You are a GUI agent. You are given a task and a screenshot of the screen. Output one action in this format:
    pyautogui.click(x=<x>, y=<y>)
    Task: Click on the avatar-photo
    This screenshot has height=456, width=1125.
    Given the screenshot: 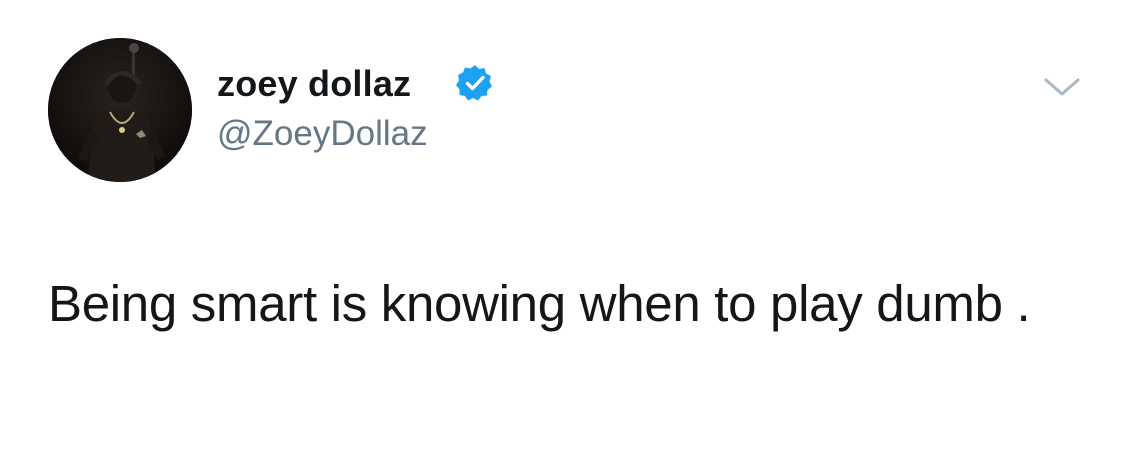 What is the action you would take?
    pyautogui.click(x=120, y=110)
    